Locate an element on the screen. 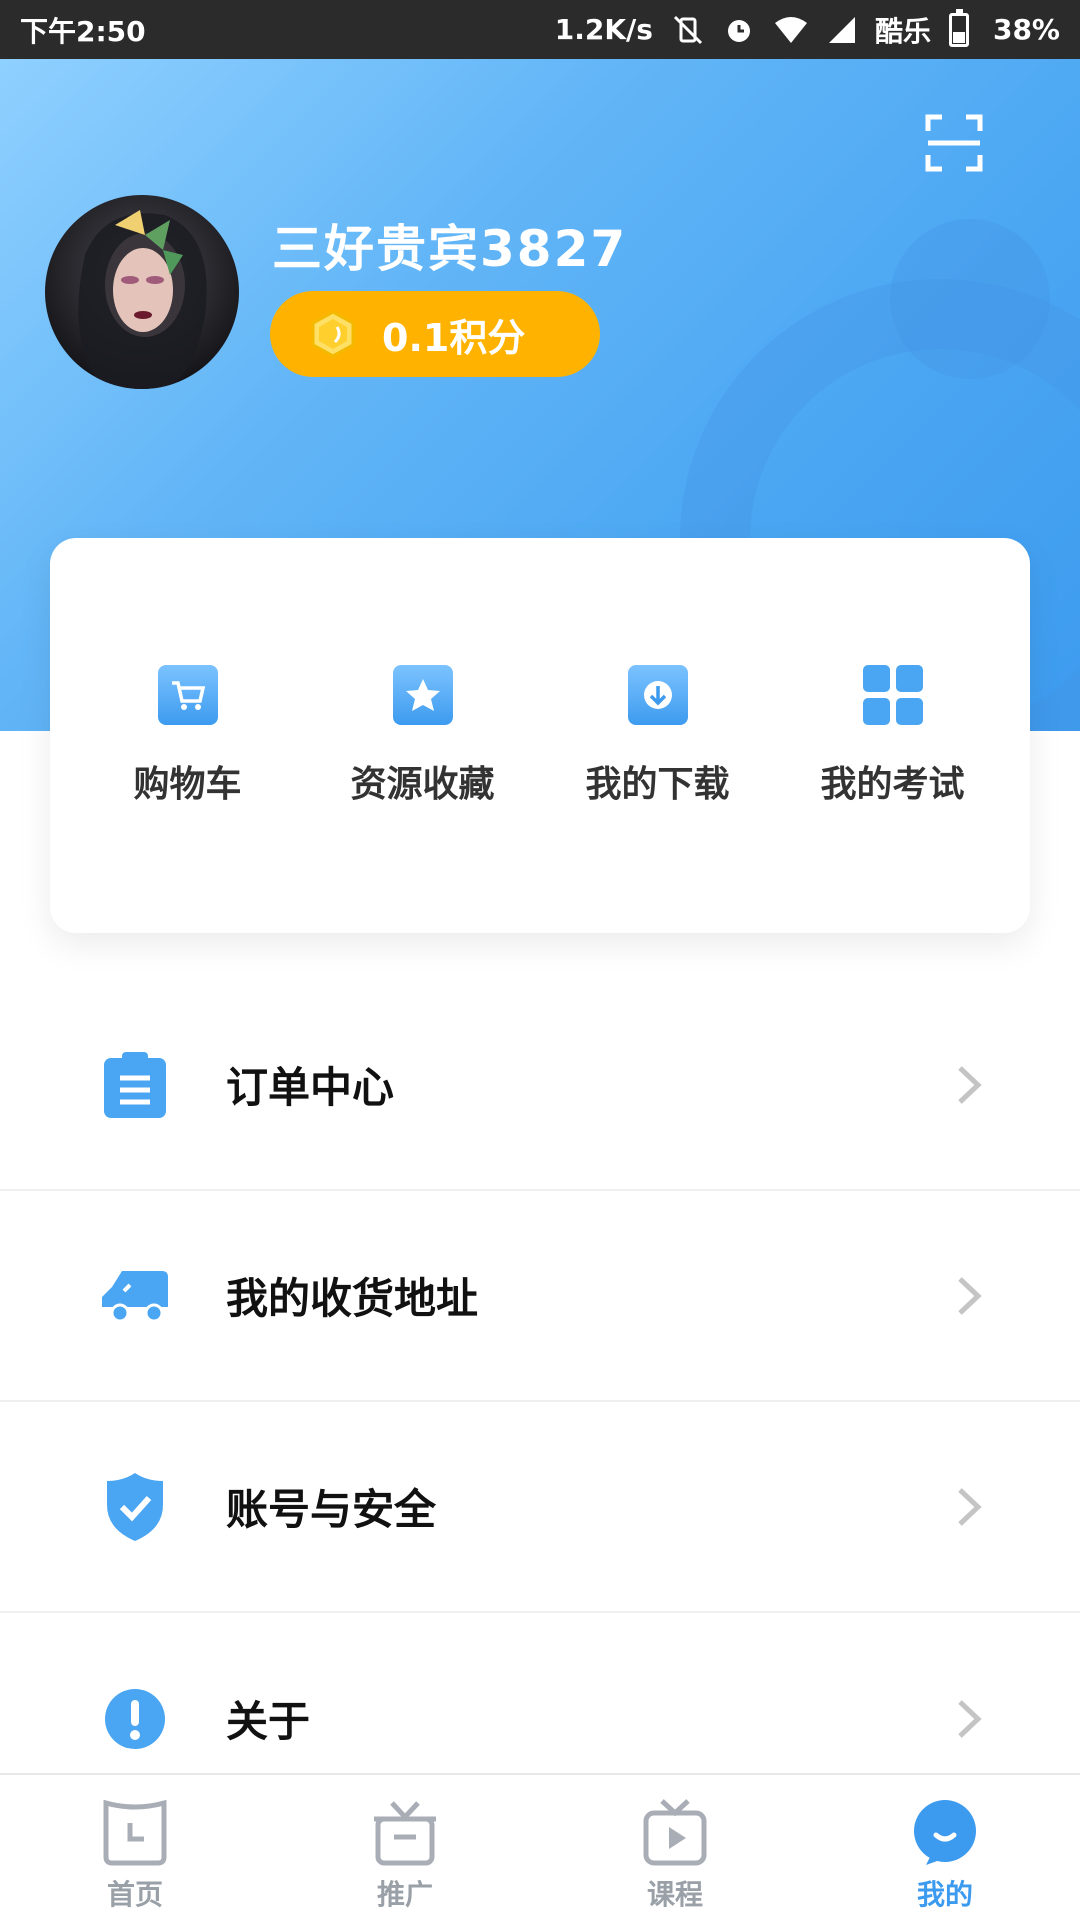 The width and height of the screenshot is (1080, 1920). nav-home: 首页 is located at coordinates (135, 1847).